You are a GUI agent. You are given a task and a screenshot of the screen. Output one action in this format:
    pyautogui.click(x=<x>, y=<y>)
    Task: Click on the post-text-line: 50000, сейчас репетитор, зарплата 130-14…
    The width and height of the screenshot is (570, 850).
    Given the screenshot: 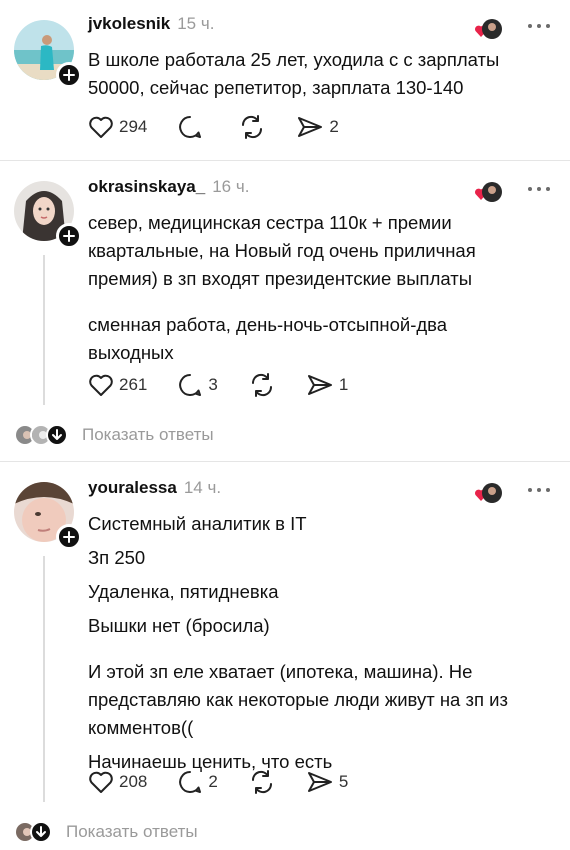 What is the action you would take?
    pyautogui.click(x=276, y=87)
    